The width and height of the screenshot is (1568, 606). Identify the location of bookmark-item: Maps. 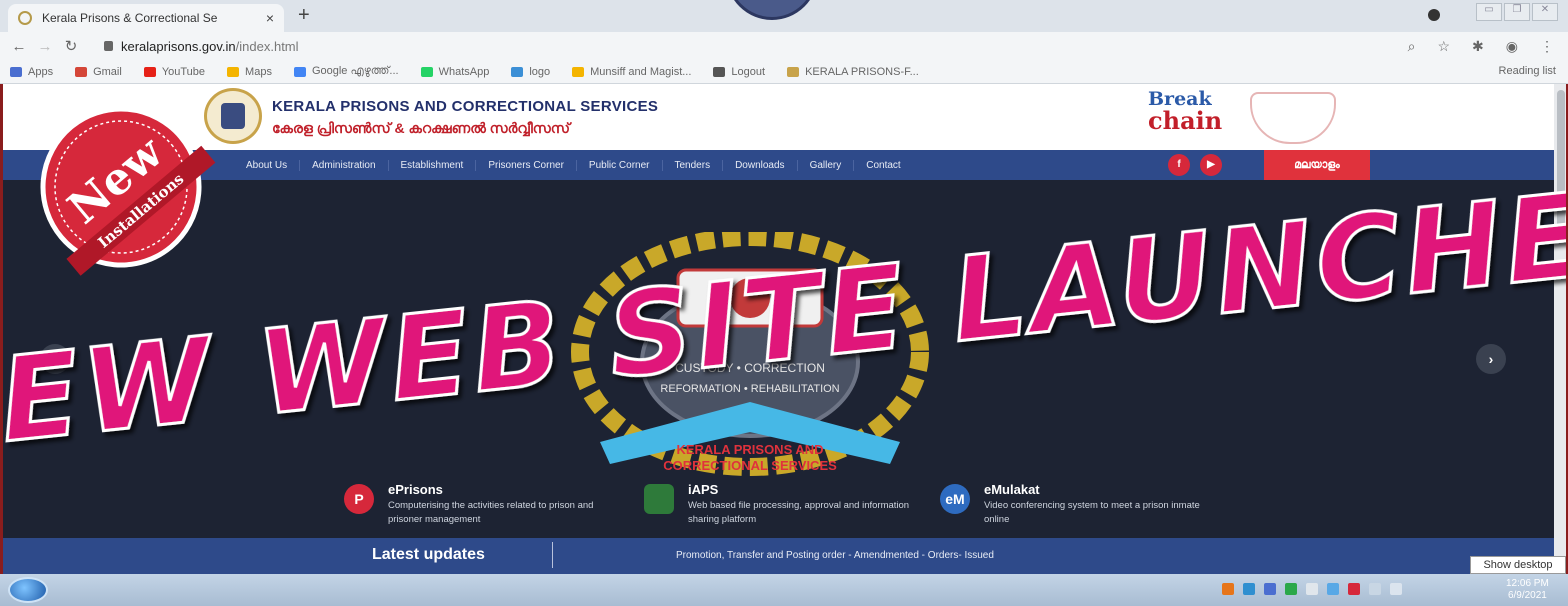
(249, 72).